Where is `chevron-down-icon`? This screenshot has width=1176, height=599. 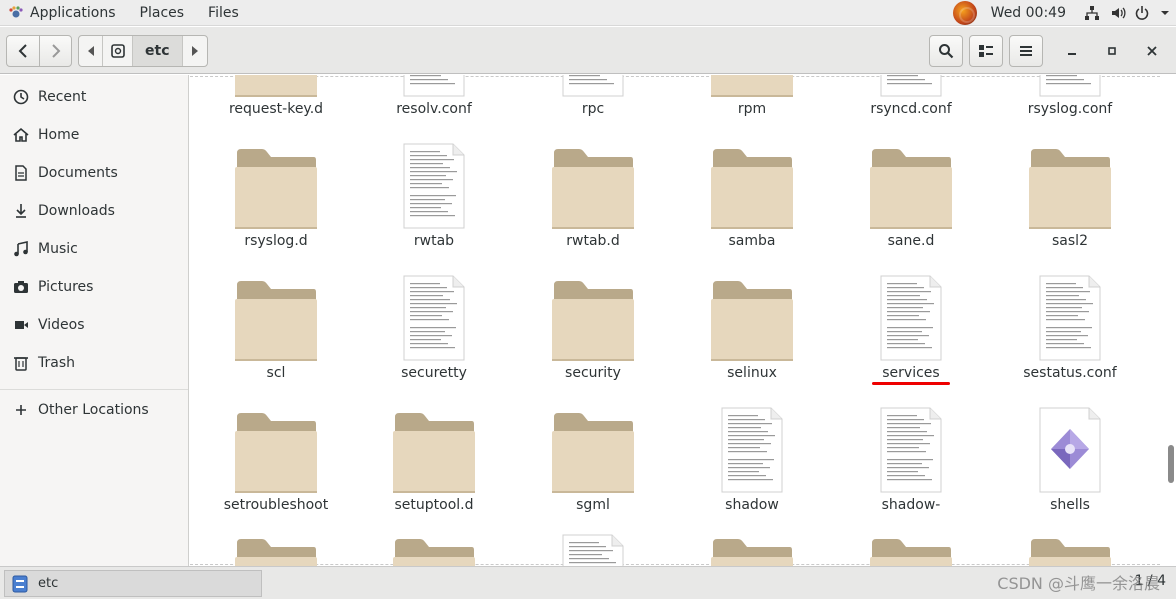 chevron-down-icon is located at coordinates (1165, 13).